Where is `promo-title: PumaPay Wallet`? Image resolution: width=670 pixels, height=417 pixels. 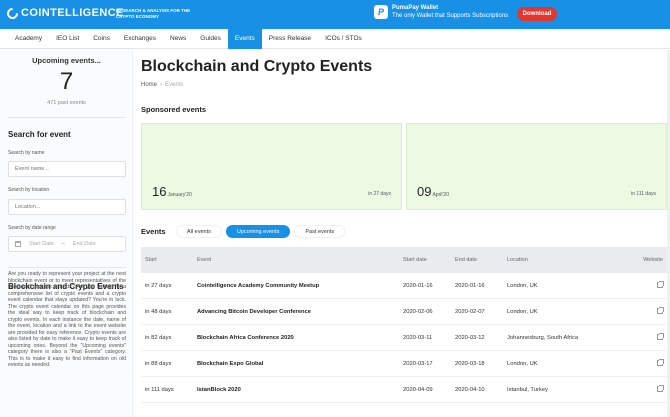 promo-title: PumaPay Wallet is located at coordinates (415, 8).